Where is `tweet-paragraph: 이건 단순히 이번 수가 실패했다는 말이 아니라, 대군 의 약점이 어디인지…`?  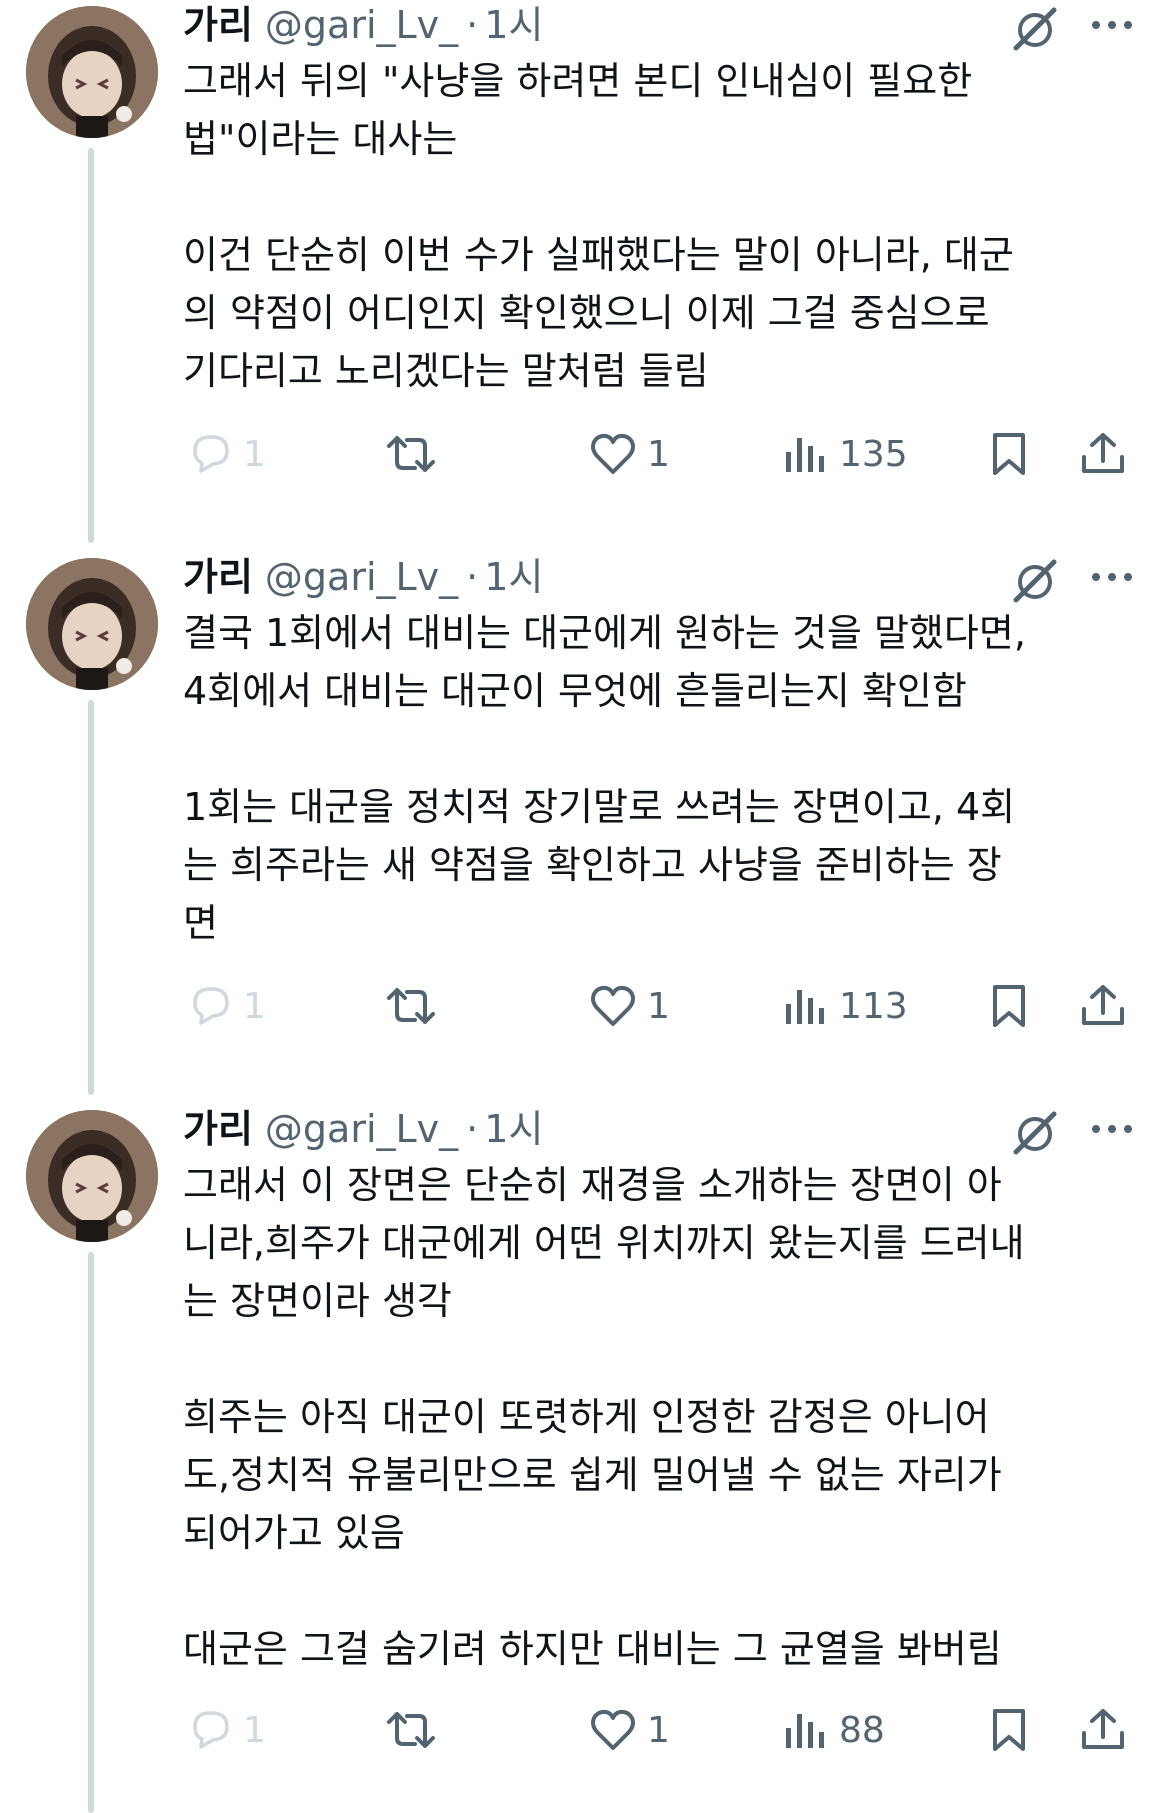
tweet-paragraph: 이건 단순히 이번 수가 실패했다는 말이 아니라, 대군 의 약점이 어디인지… is located at coordinates (648, 313).